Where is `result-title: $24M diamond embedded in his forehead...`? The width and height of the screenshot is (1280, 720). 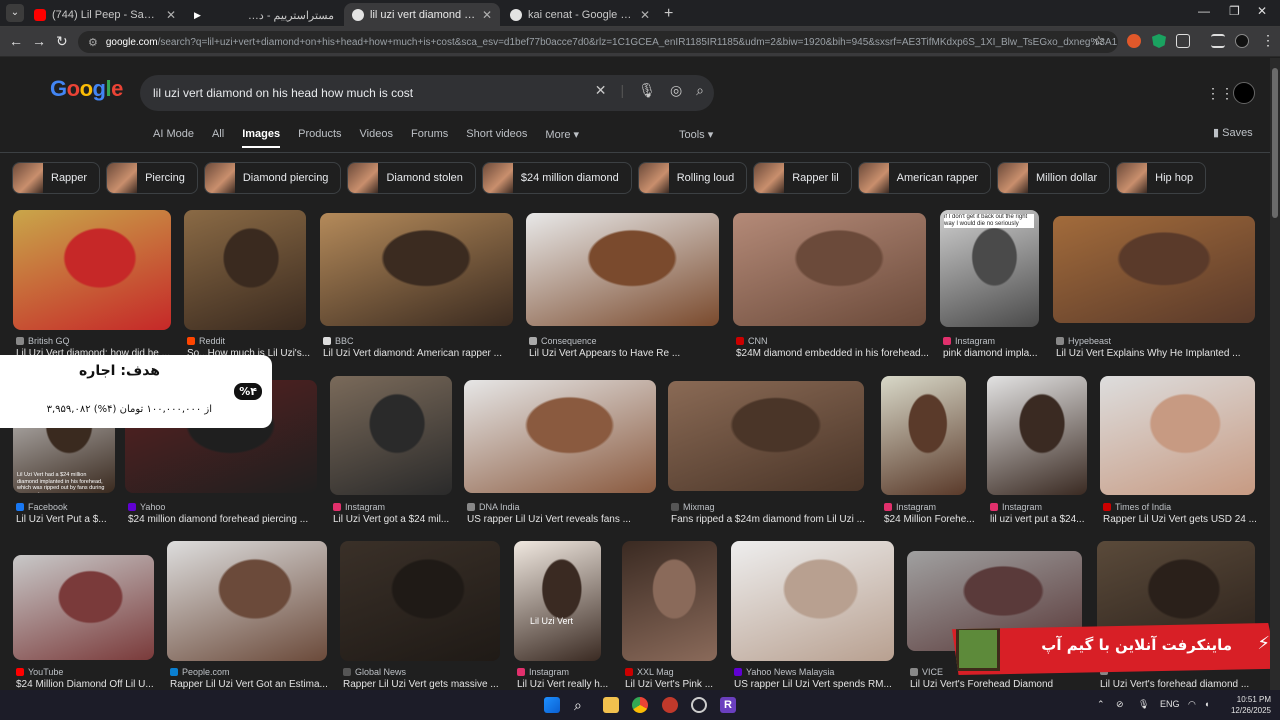
result-title: $24M diamond embedded in his forehead... is located at coordinates (842, 353).